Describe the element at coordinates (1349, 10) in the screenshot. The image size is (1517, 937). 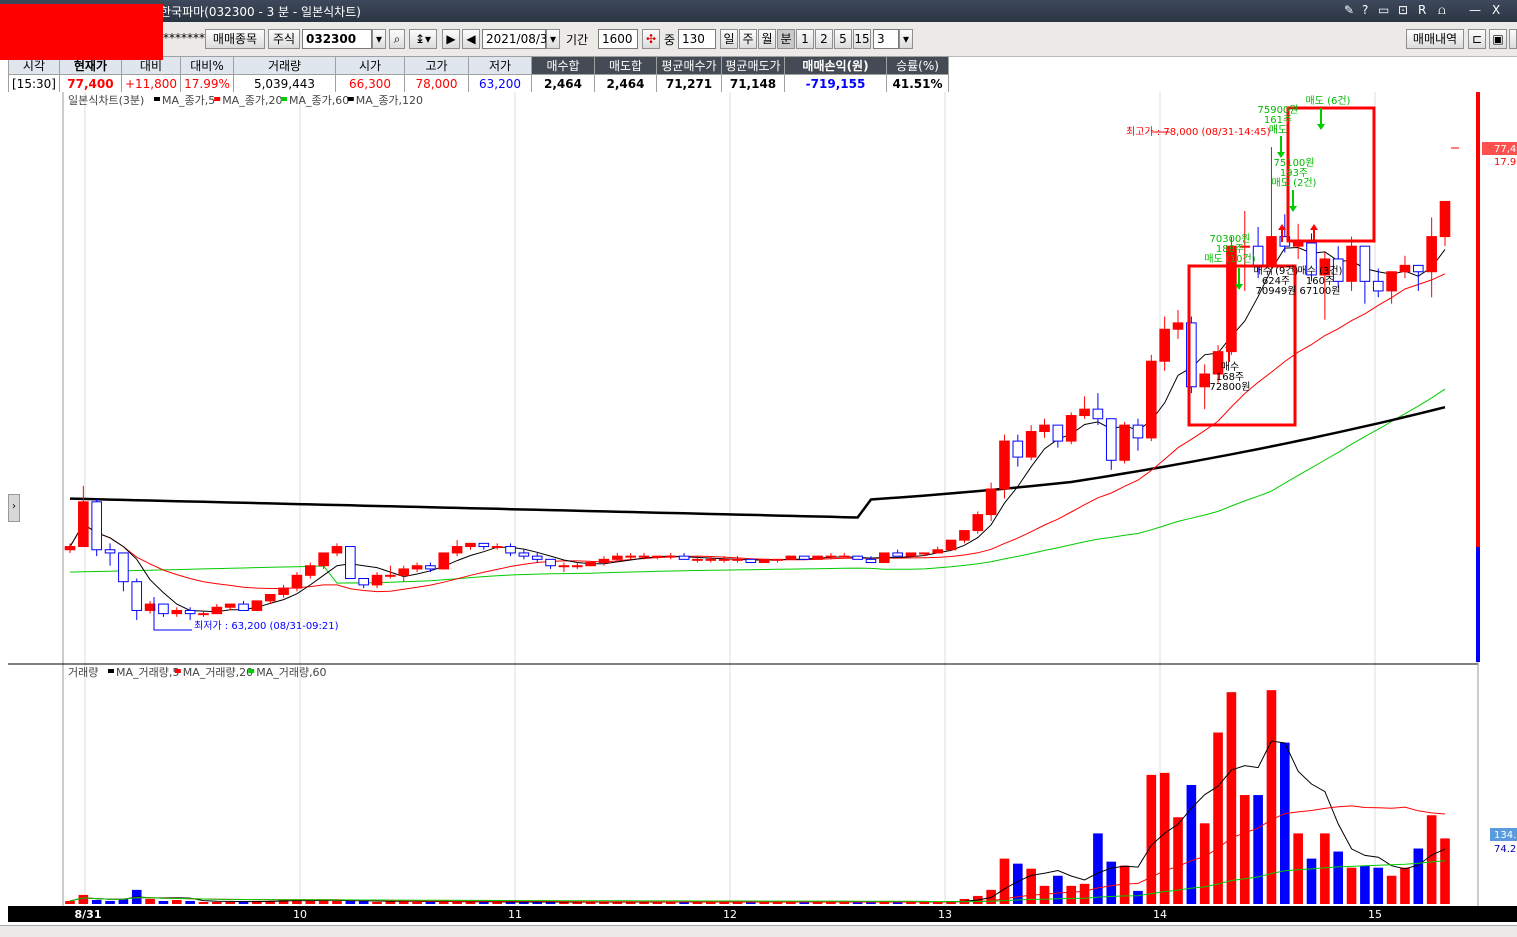
I see `pin-icon: ✎` at that location.